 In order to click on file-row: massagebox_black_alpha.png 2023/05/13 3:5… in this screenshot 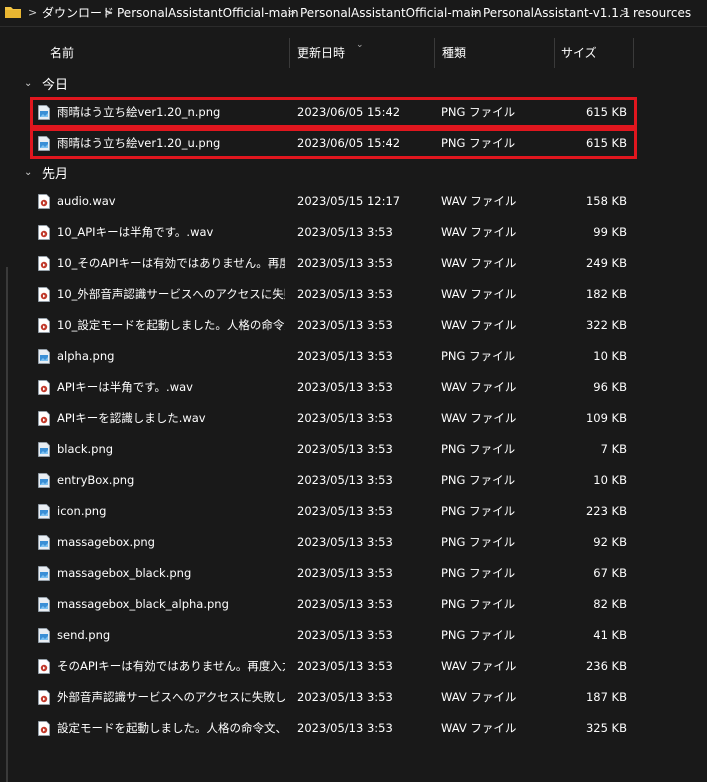, I will do `click(333, 604)`.